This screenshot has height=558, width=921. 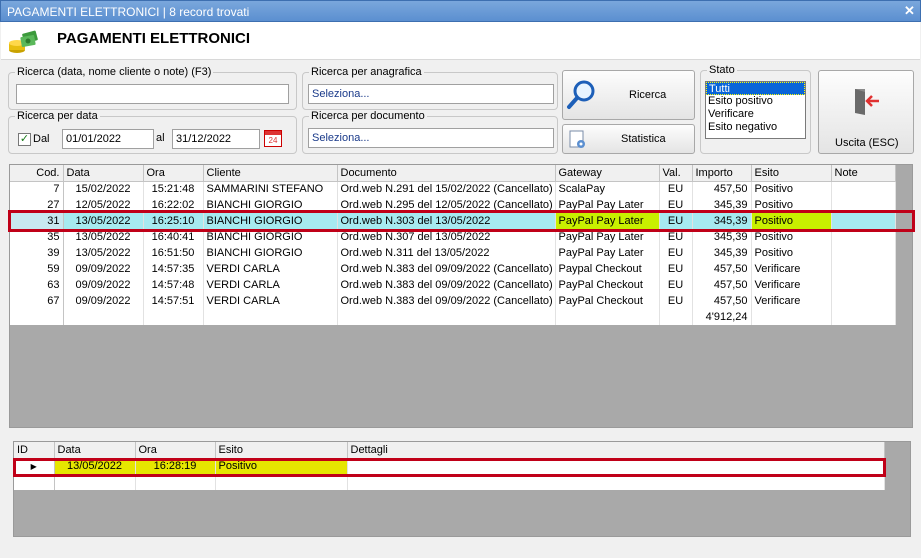 I want to click on table-cell: Verificare, so click(x=791, y=301).